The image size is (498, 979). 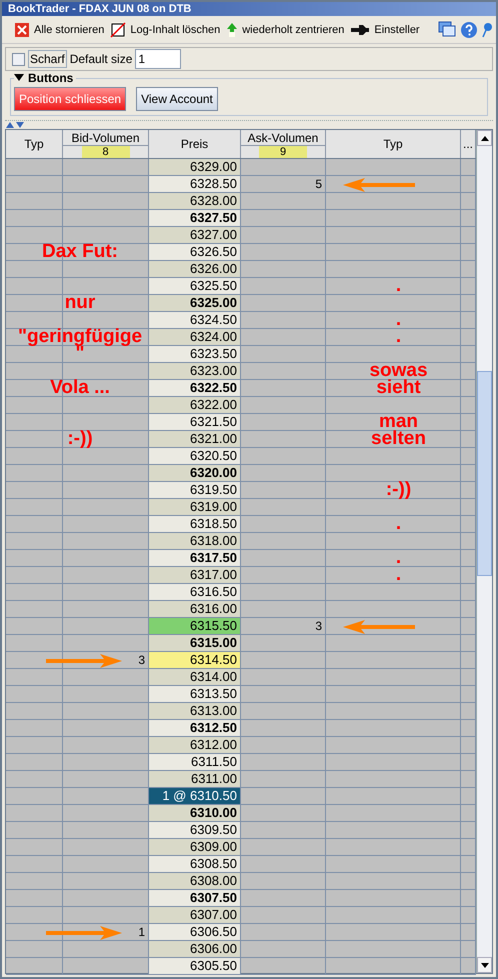 I want to click on price-cell: 6321.00, so click(x=195, y=439).